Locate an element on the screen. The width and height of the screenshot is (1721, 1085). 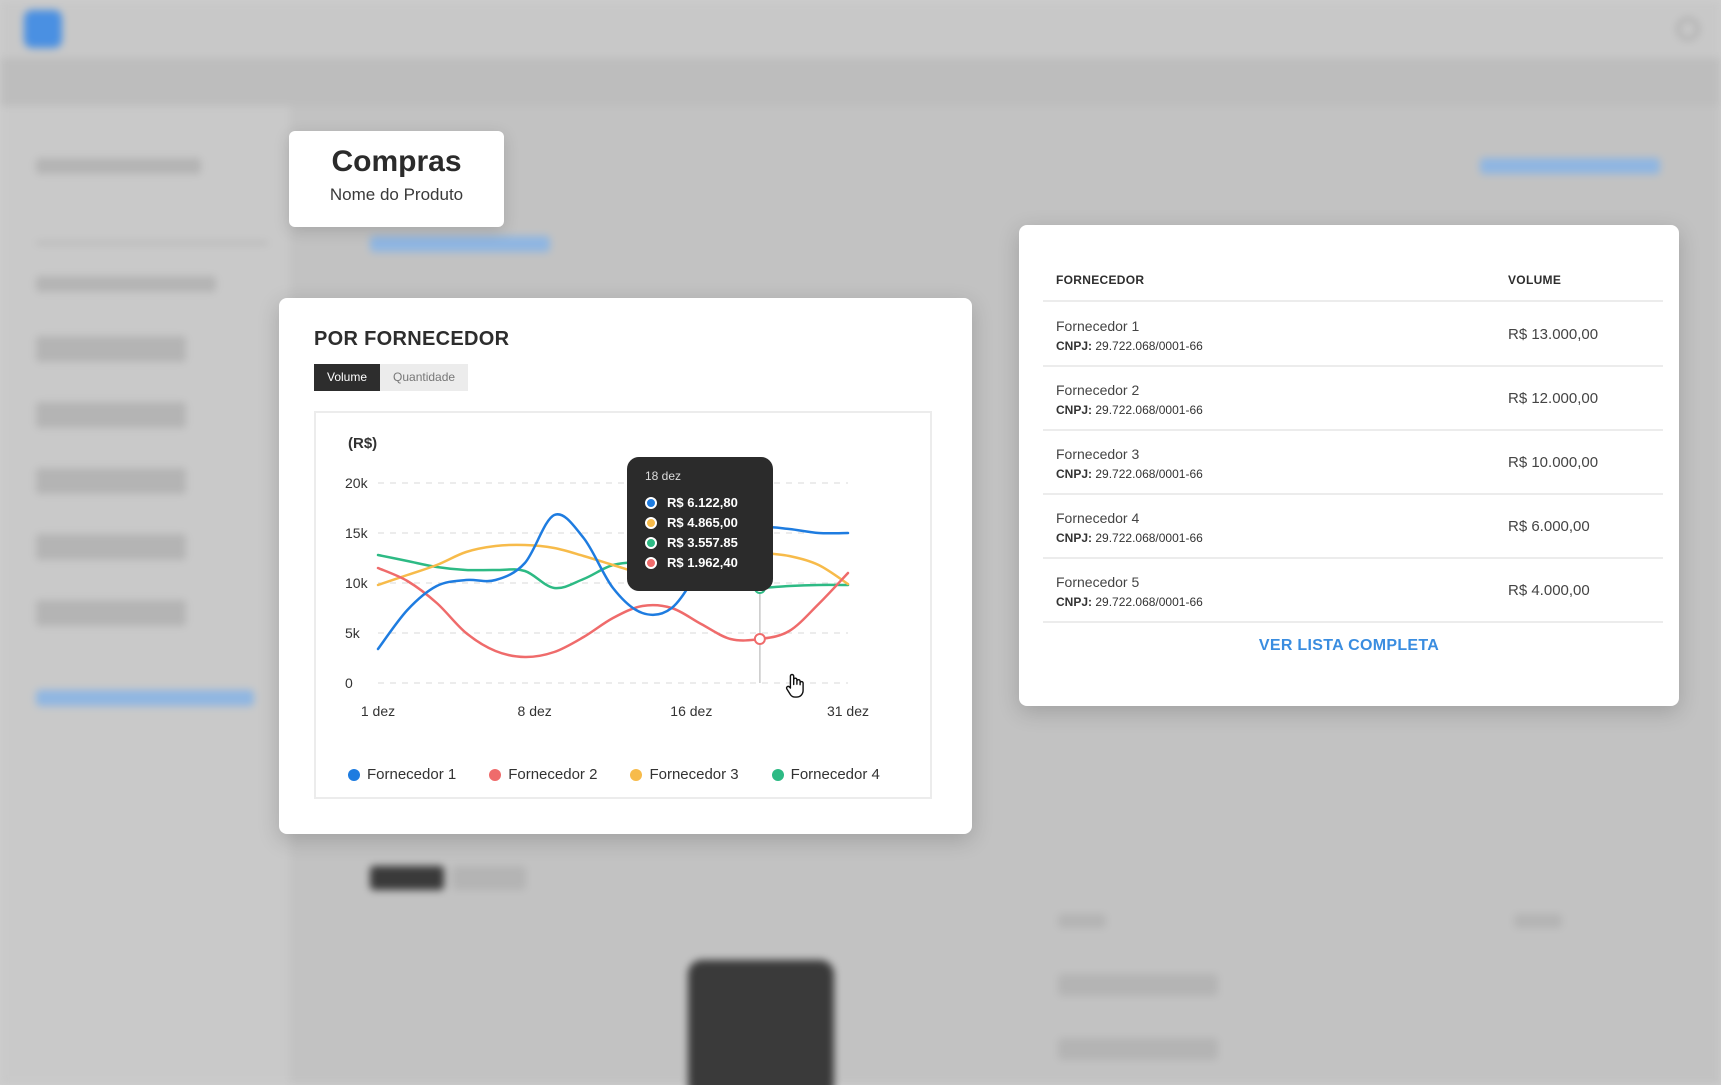
supplier-volume: R$ 12.000,00 is located at coordinates (1553, 398).